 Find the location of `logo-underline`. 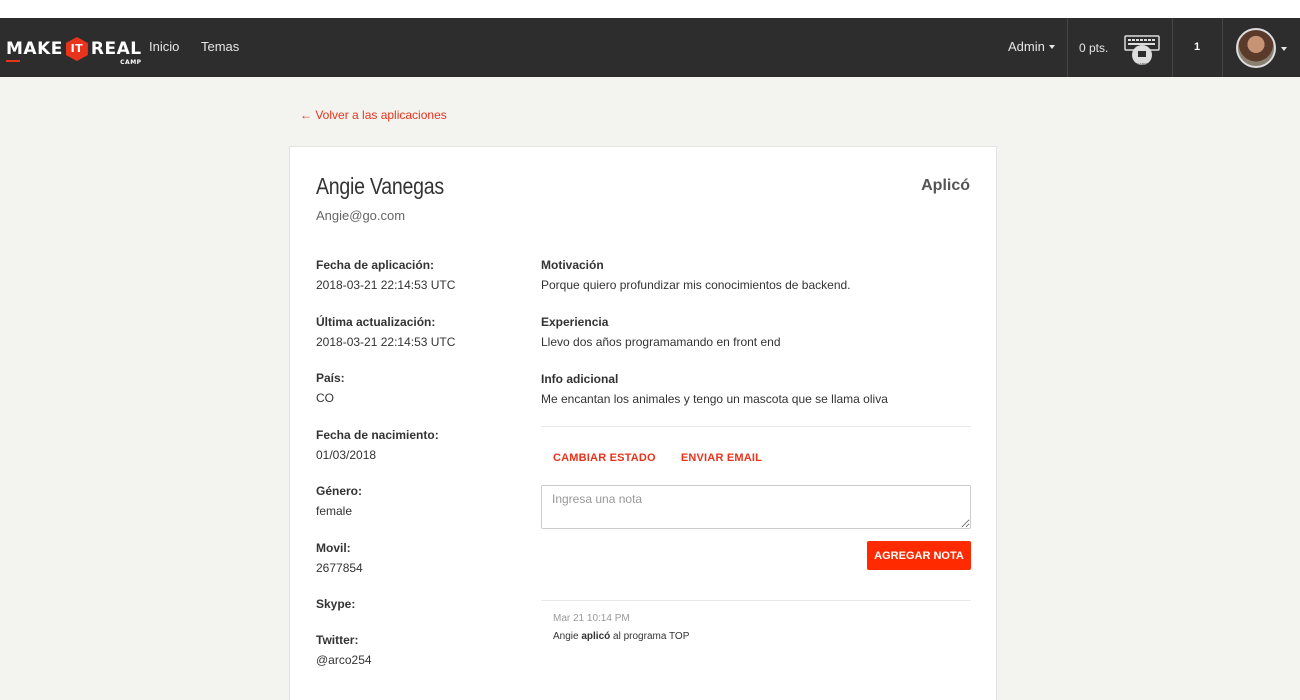

logo-underline is located at coordinates (13, 61).